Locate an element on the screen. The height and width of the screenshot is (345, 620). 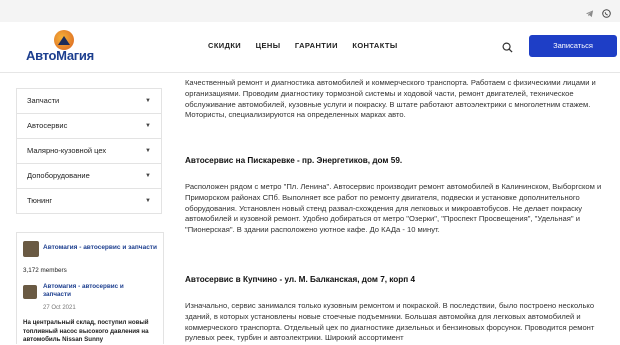
main-nav: СКИДКИ ЦЕНЫ ГАРАНТИИ КОНТАКТЫ is located at coordinates (309, 45).